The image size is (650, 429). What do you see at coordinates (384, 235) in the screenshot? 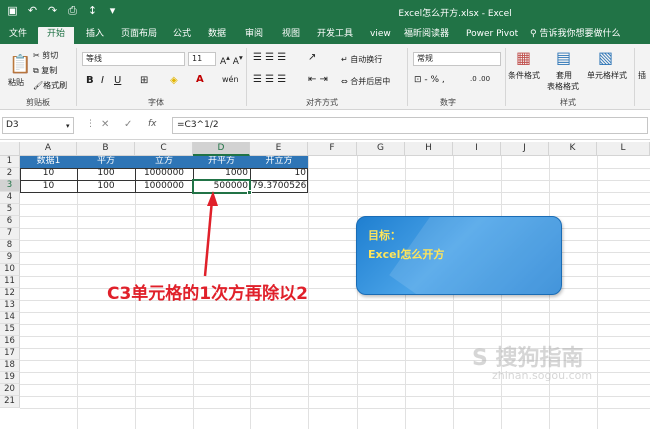
I see `goal-label: 目标：` at bounding box center [384, 235].